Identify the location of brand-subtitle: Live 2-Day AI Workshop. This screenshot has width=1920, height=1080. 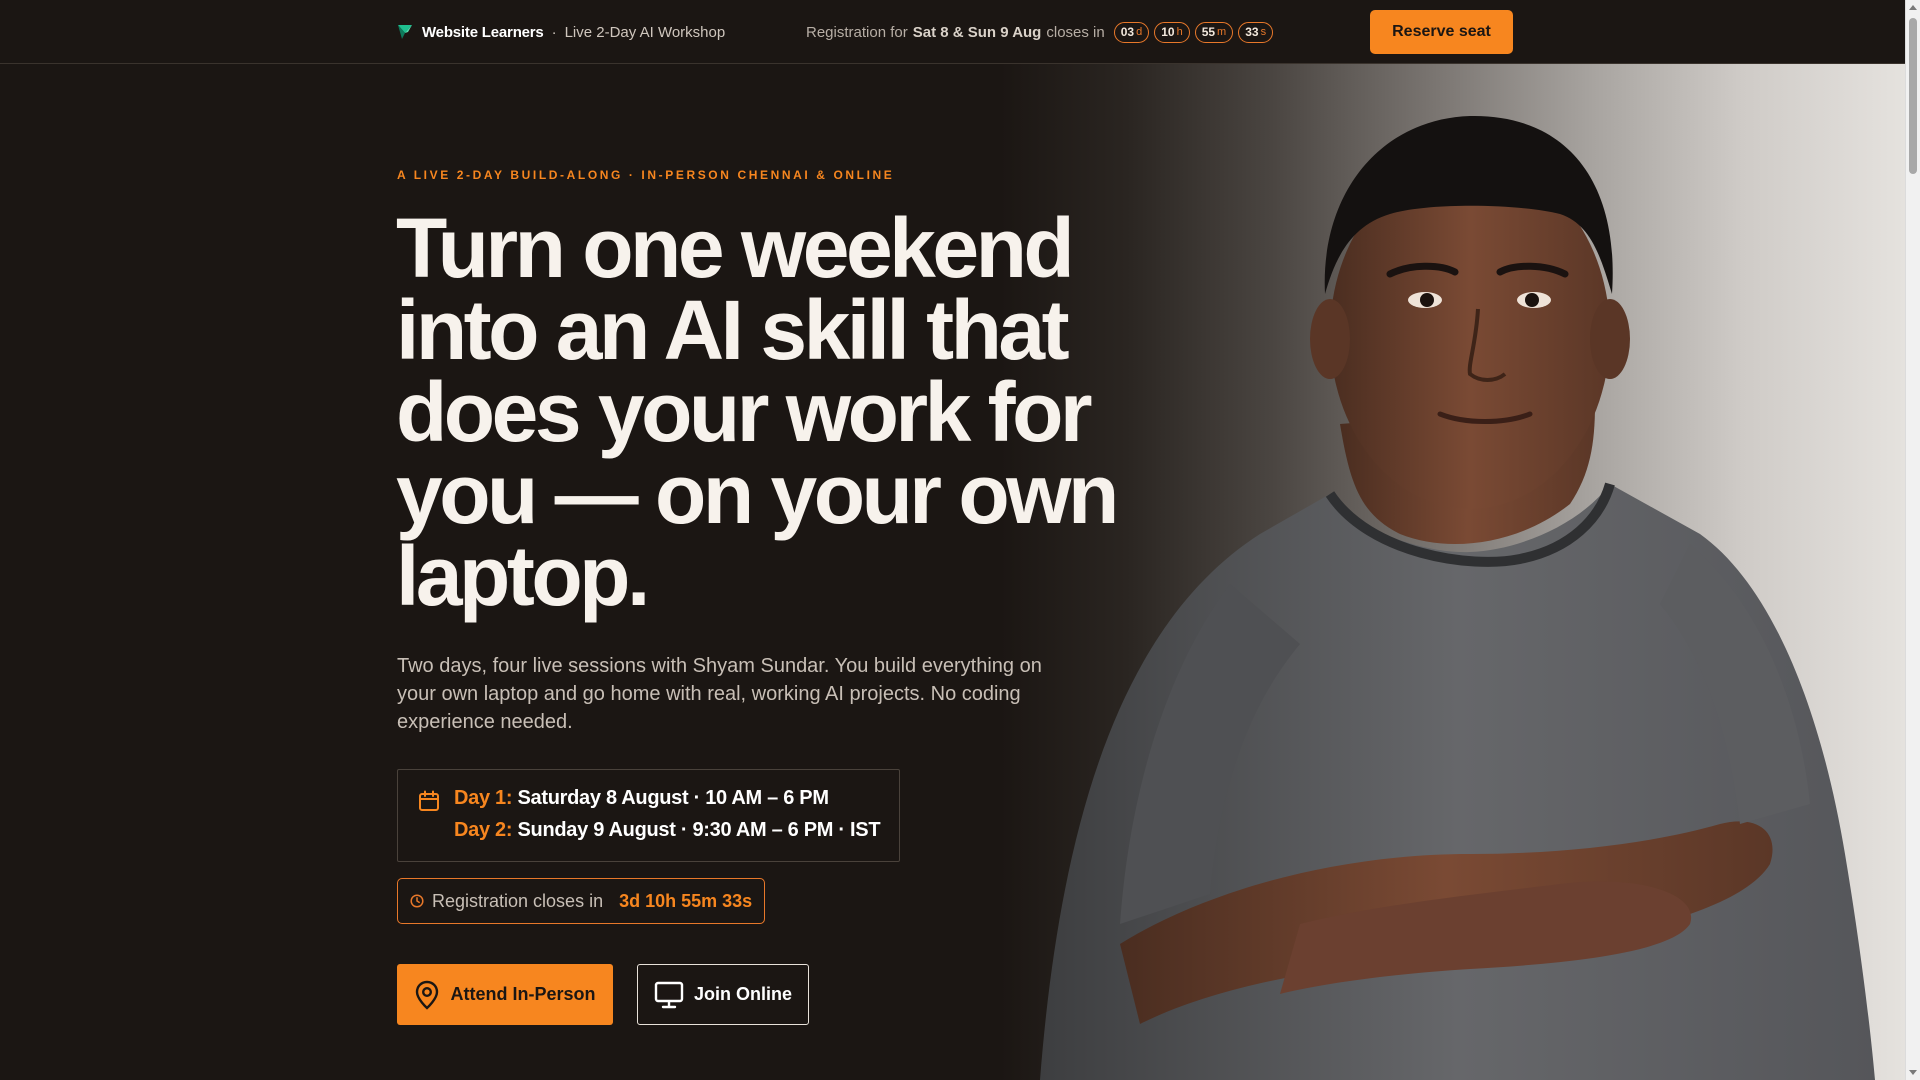
(645, 32).